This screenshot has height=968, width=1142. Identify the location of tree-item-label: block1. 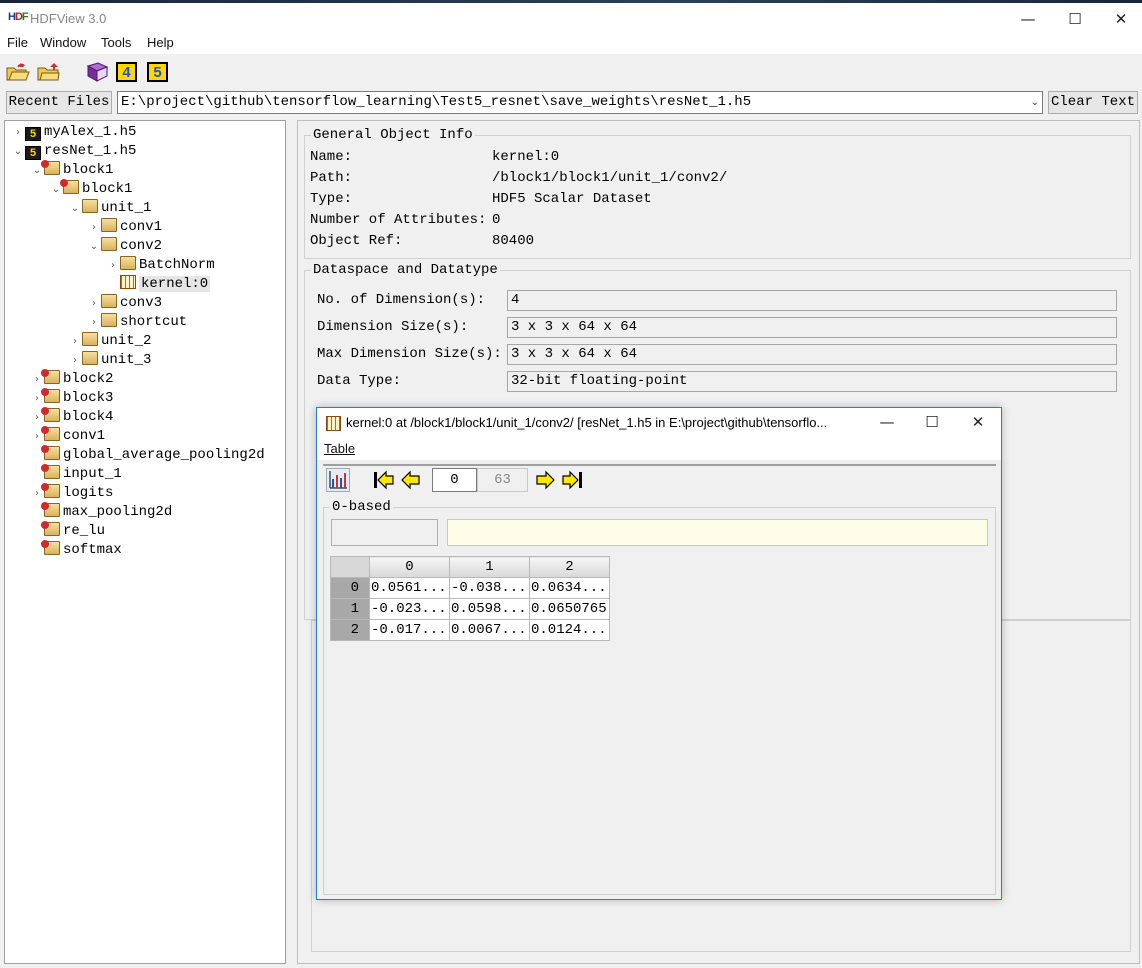
(88, 170).